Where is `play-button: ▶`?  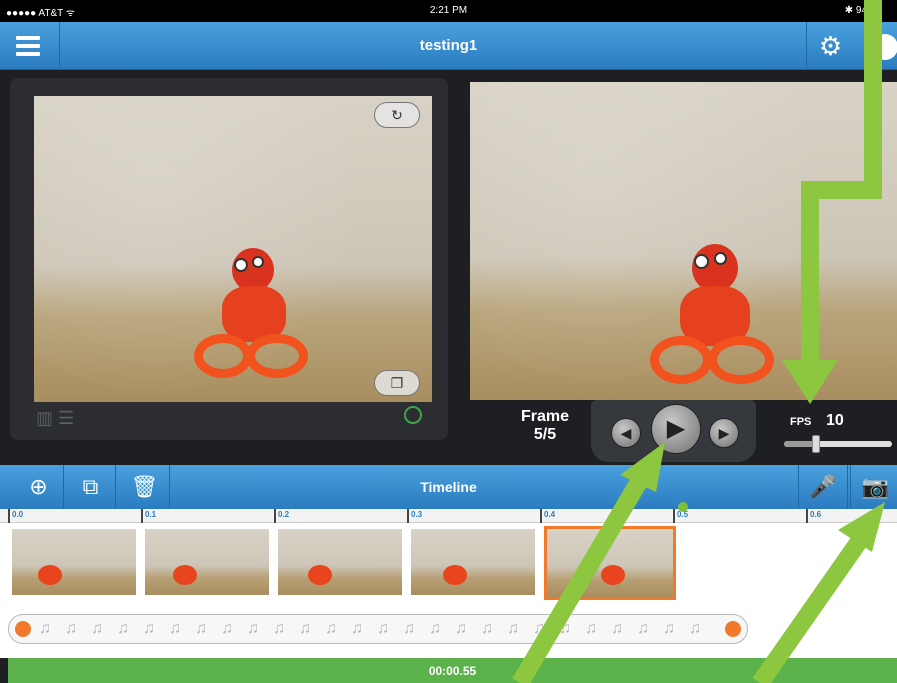
play-button: ▶ is located at coordinates (676, 429).